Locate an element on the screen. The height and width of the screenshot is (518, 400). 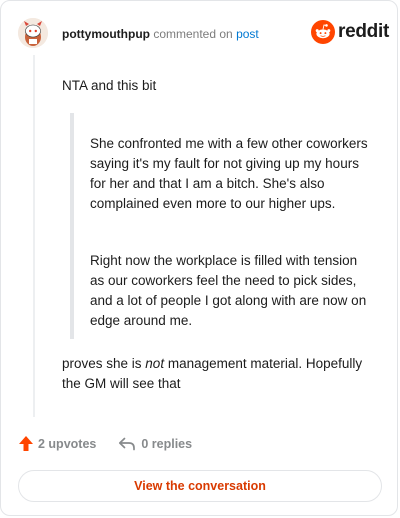
upvotes-label: 2 upvotes is located at coordinates (67, 443).